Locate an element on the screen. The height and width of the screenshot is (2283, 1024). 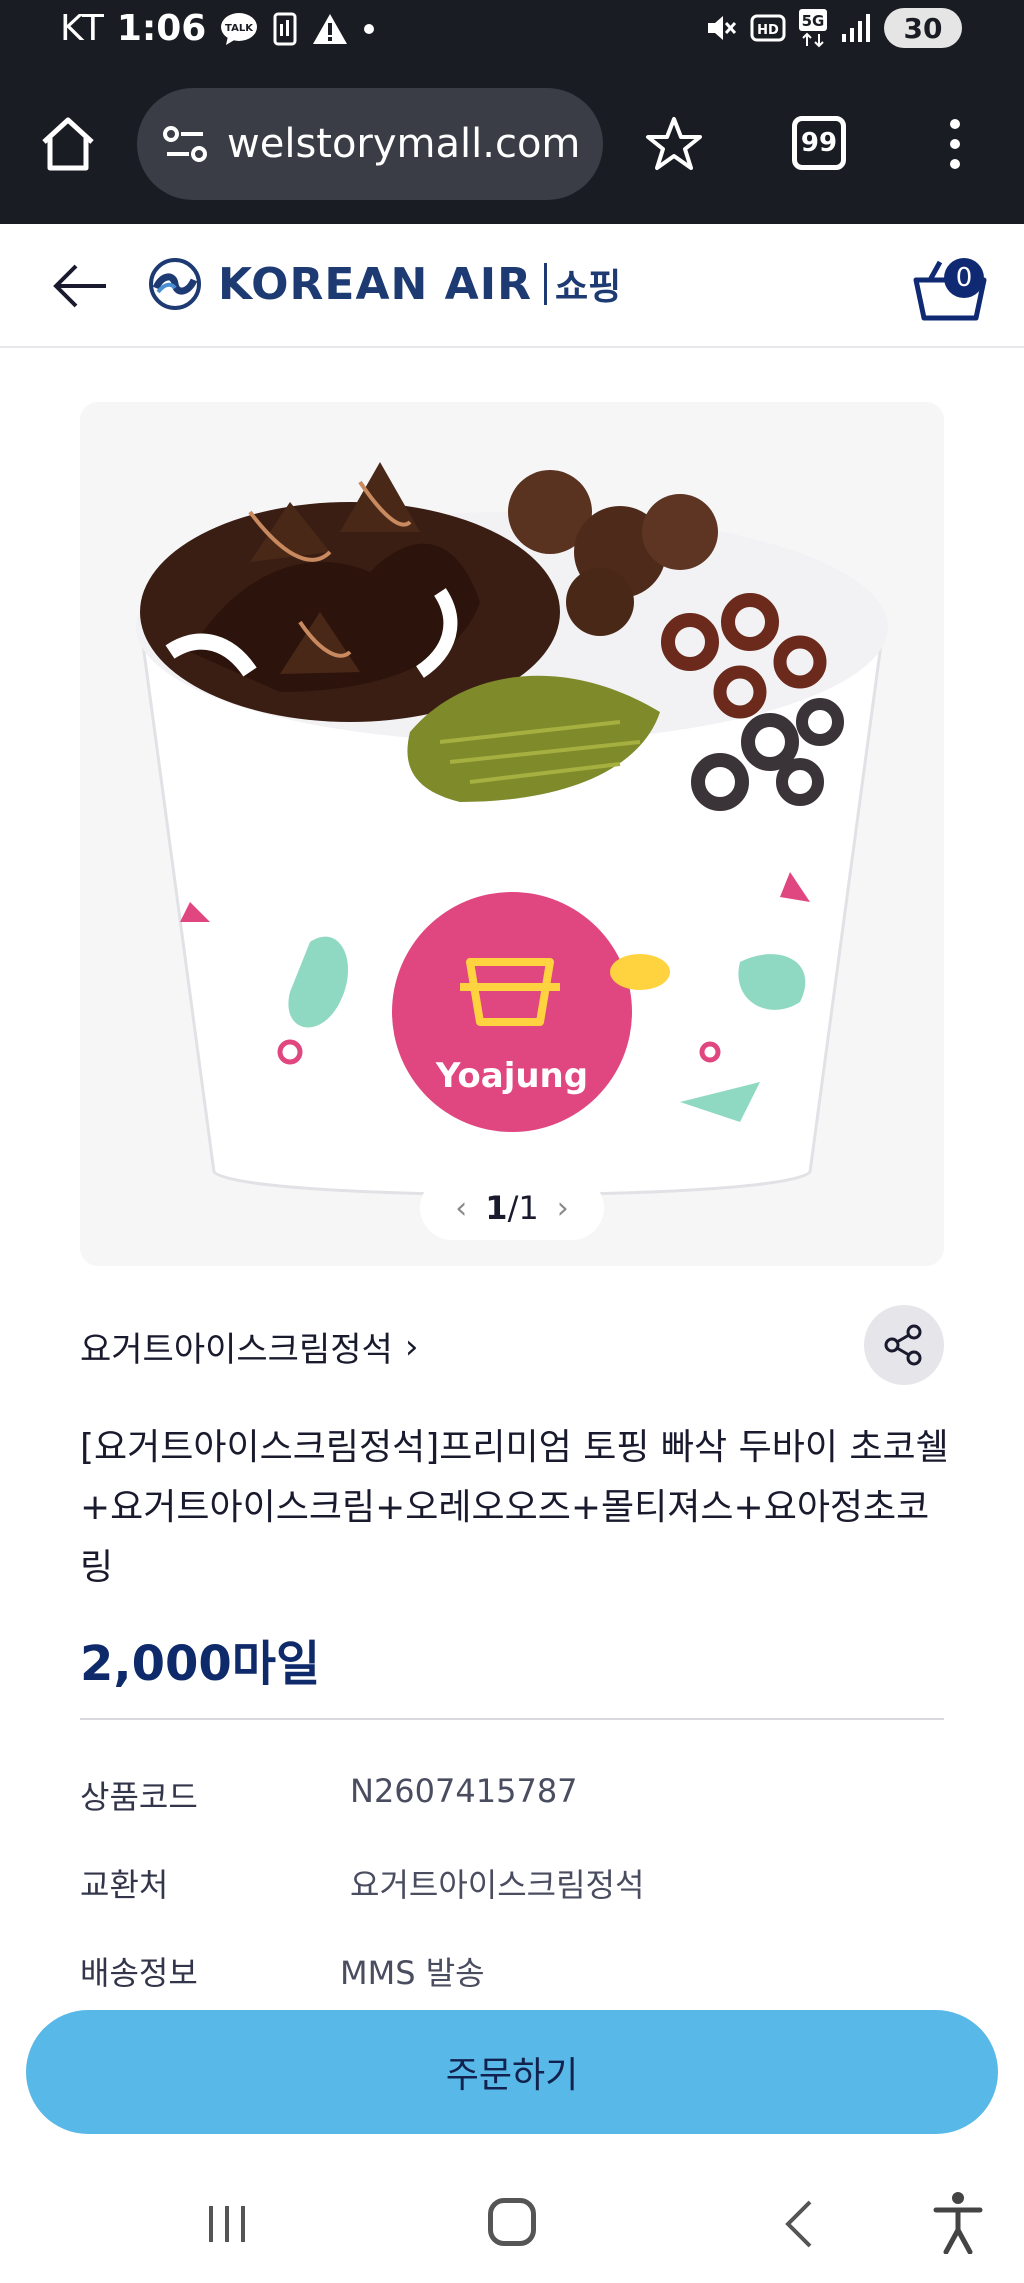
signal-icon is located at coordinates (856, 28).